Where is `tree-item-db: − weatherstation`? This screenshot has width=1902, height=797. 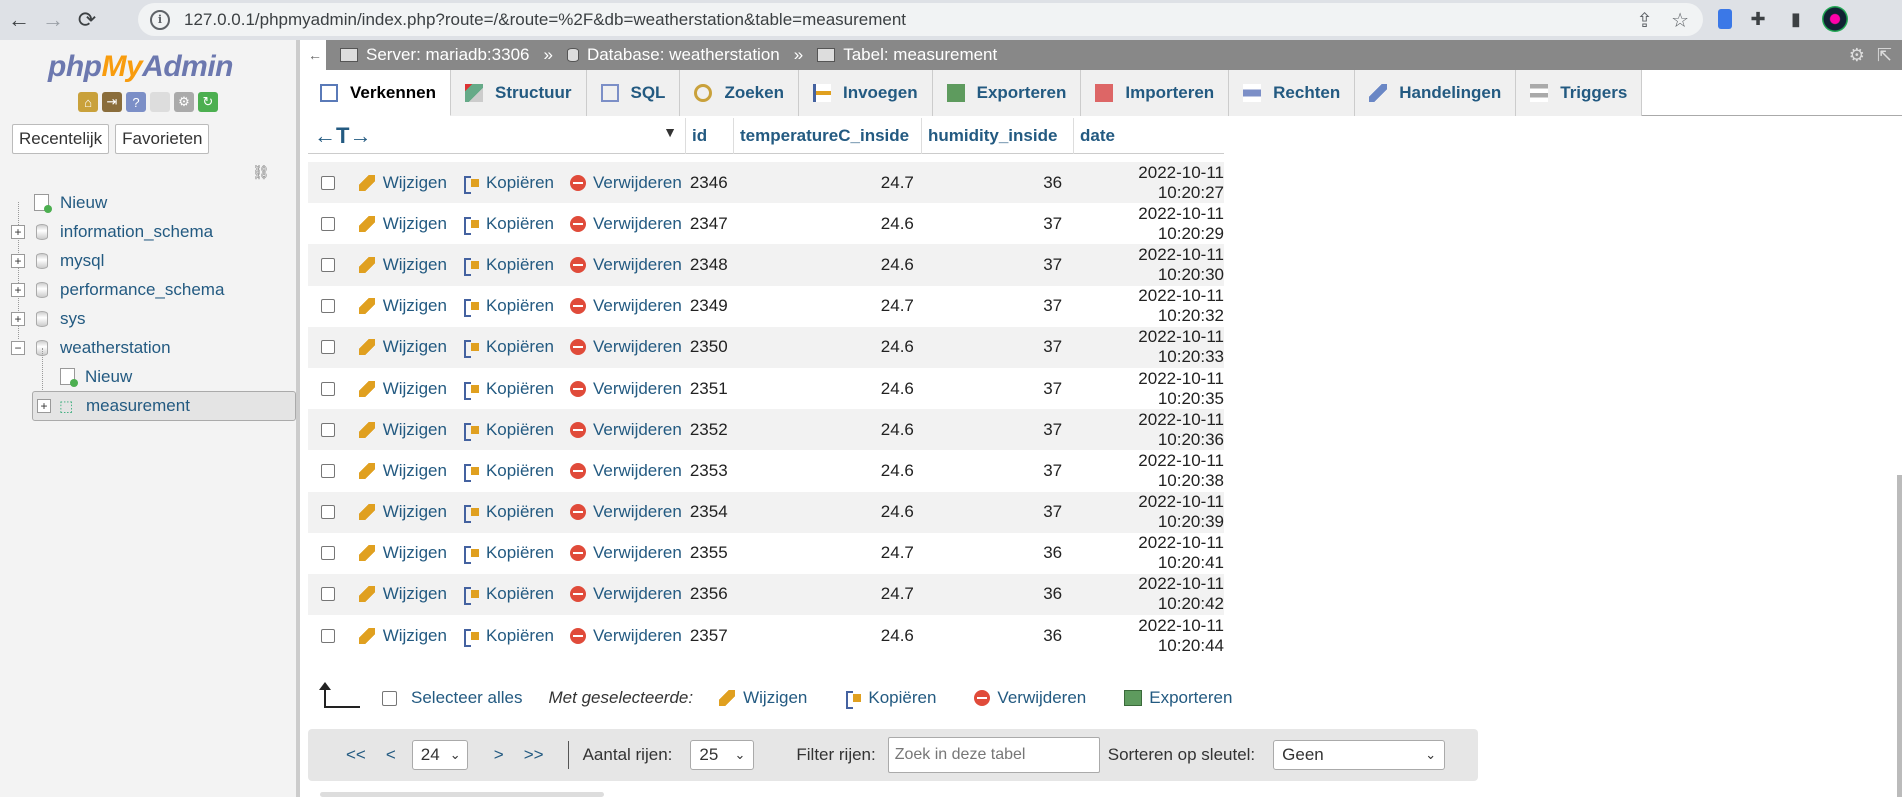
tree-item-db: − weatherstation is located at coordinates (148, 347).